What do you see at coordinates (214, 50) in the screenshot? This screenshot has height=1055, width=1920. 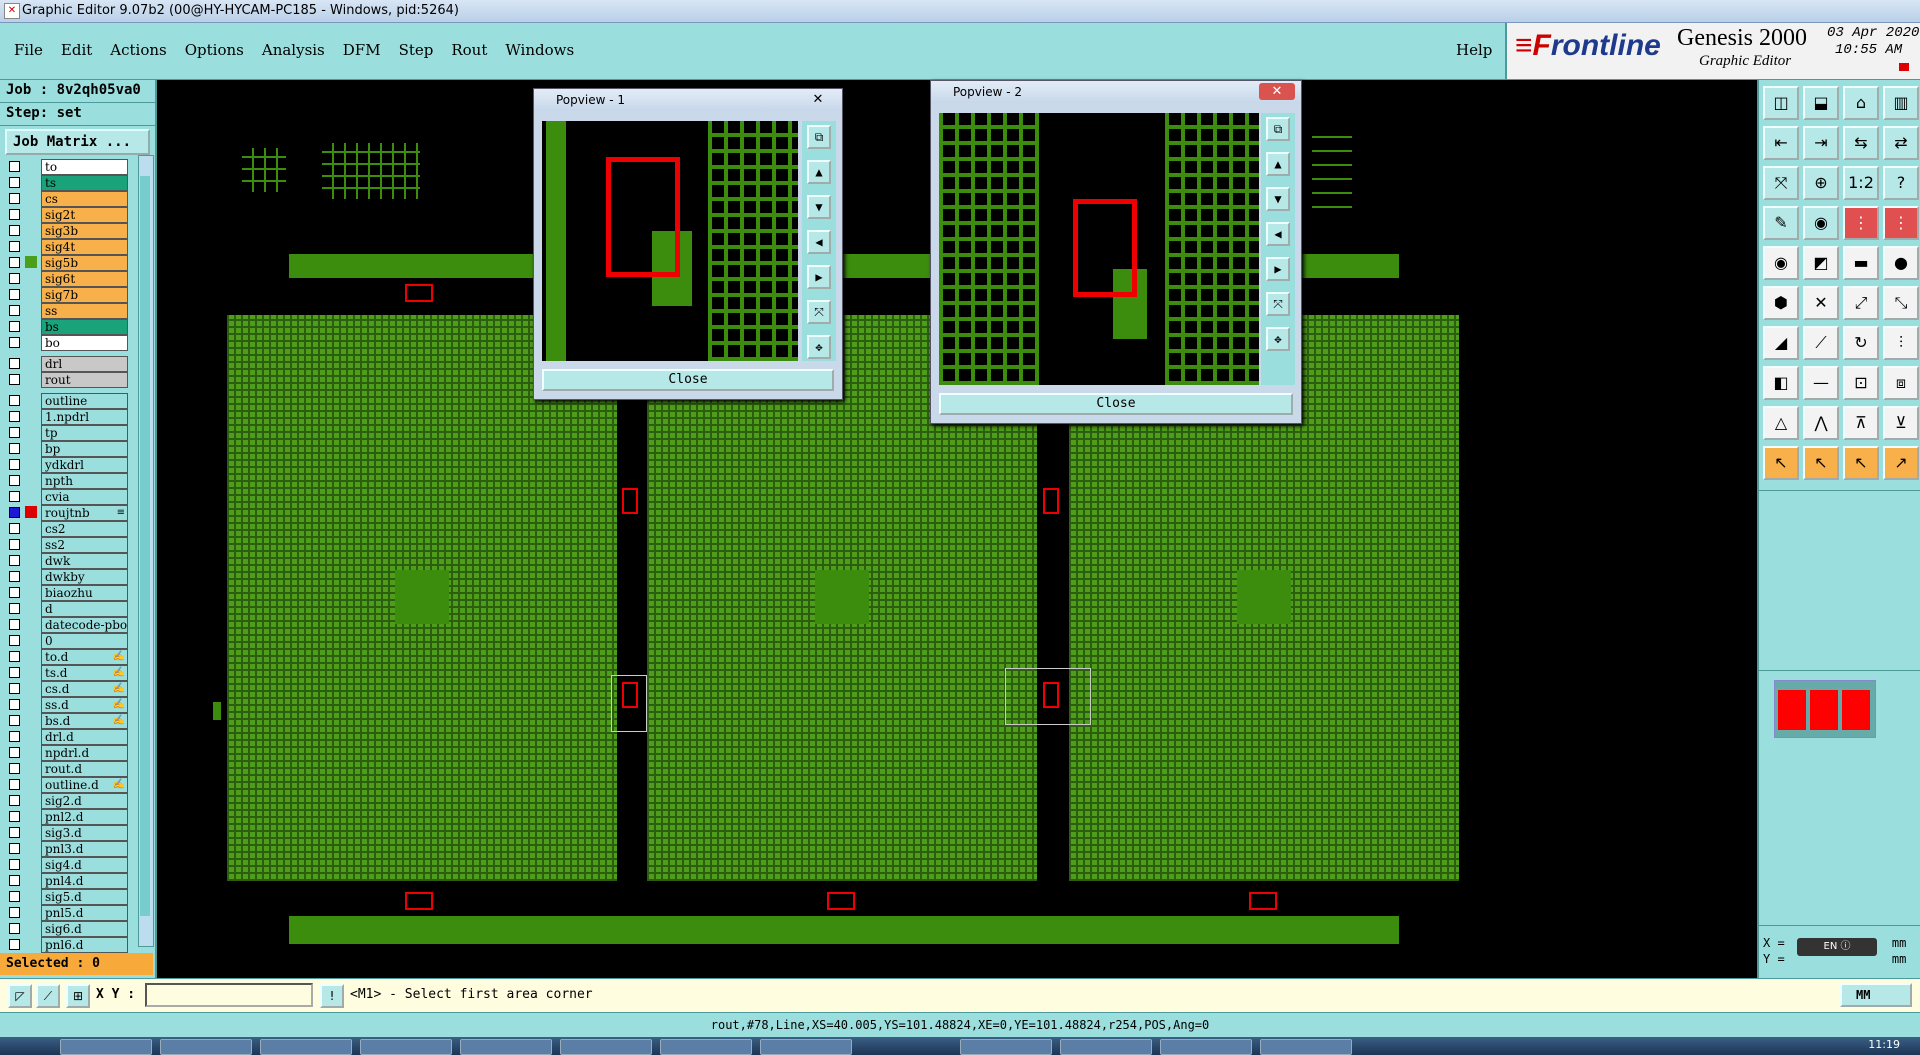 I see `menu-options: Options` at bounding box center [214, 50].